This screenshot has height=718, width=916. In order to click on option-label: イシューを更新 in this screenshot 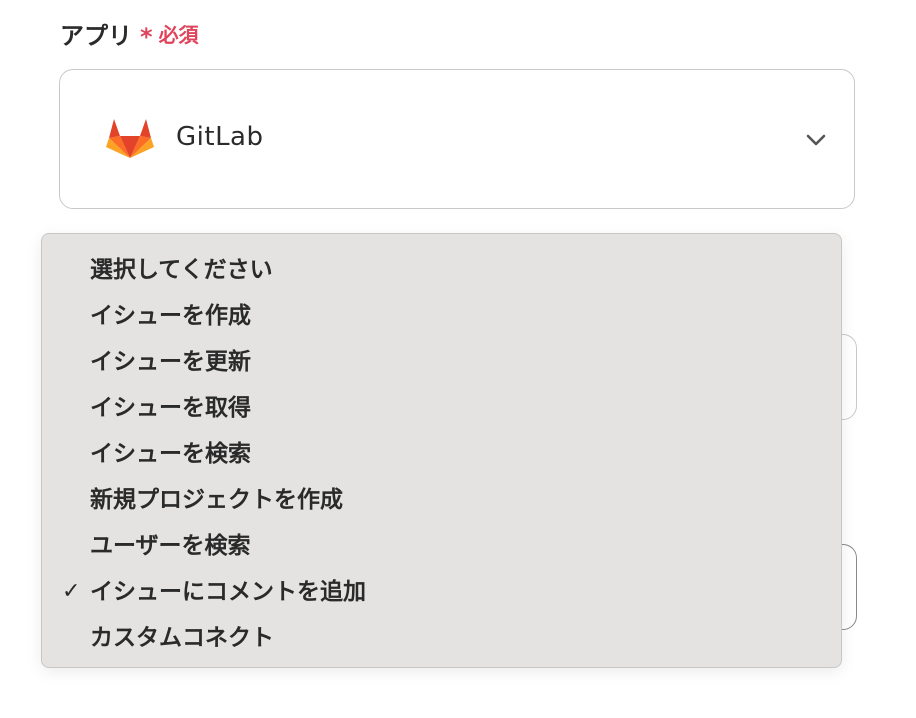, I will do `click(170, 362)`.